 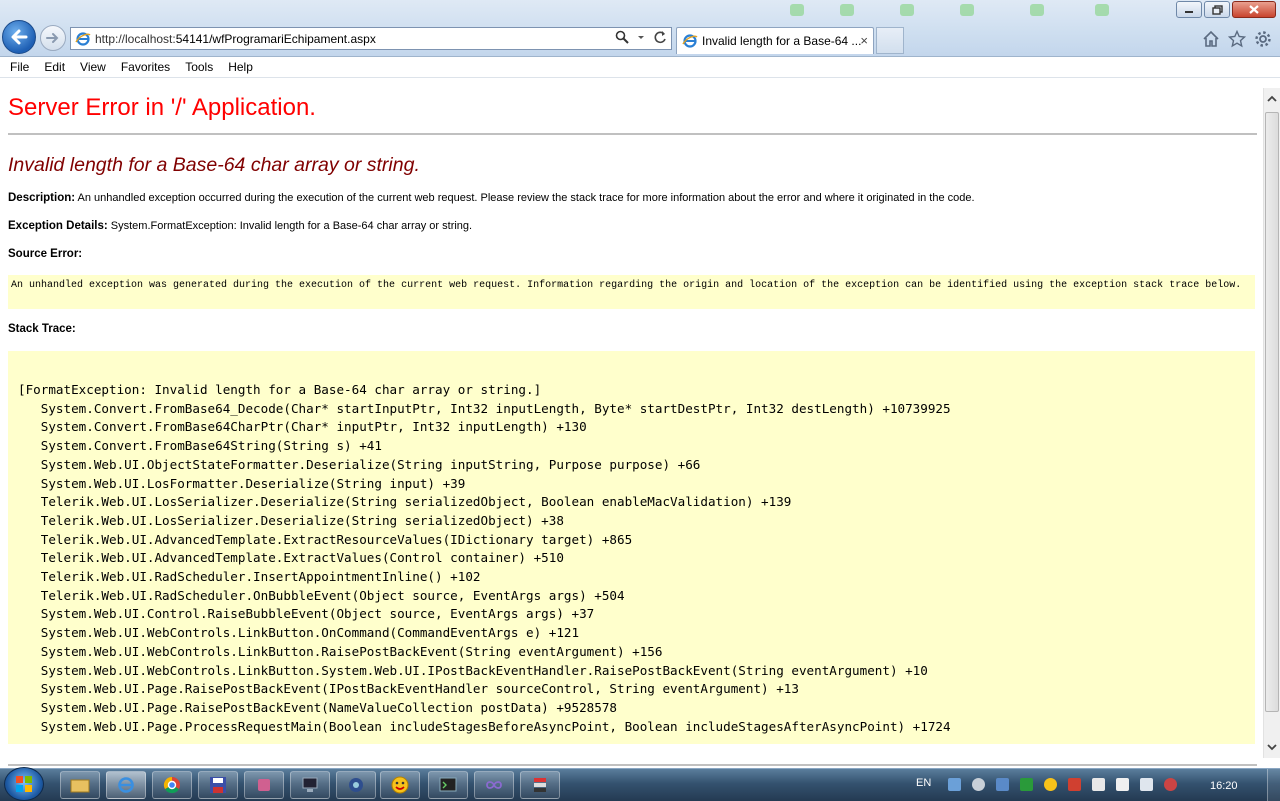 I want to click on monitor-icon, so click(x=310, y=784).